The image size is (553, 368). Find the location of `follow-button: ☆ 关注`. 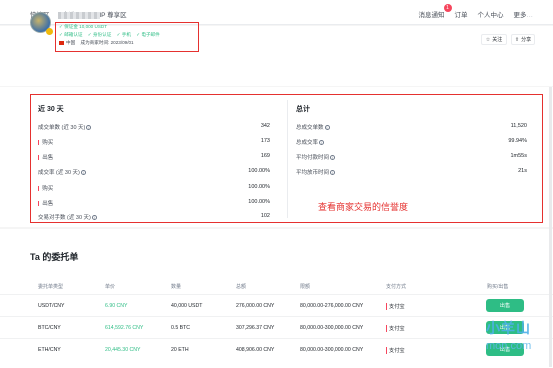

follow-button: ☆ 关注 is located at coordinates (494, 39).